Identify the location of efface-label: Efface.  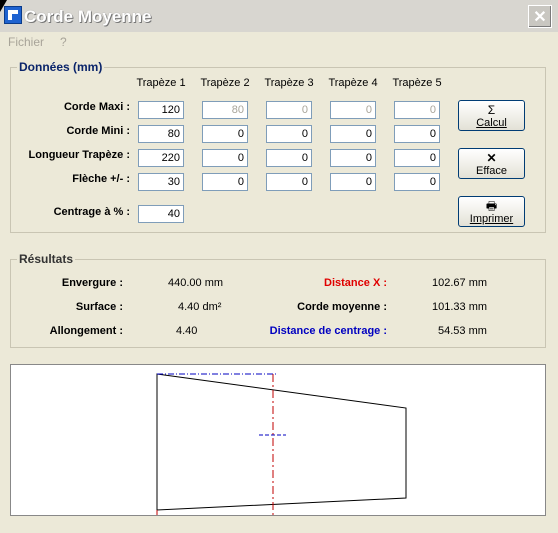
(491, 171).